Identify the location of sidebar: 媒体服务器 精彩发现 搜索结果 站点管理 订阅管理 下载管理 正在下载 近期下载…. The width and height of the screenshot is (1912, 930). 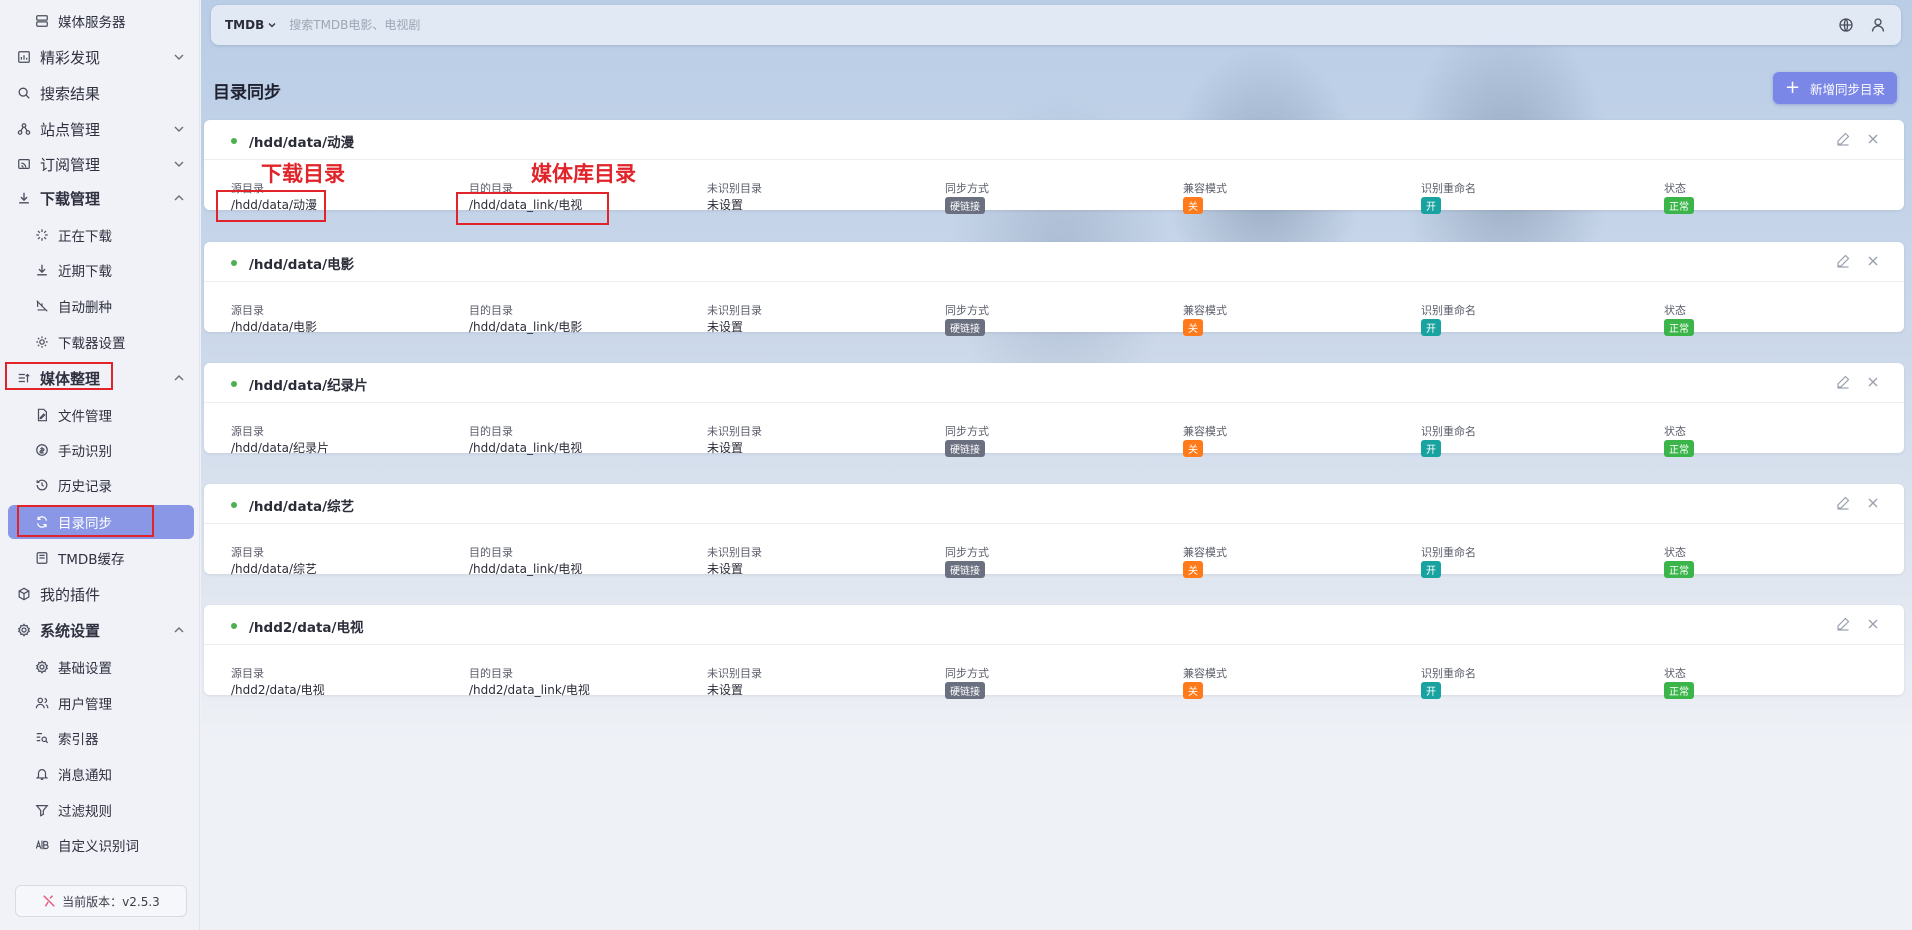
(100, 465).